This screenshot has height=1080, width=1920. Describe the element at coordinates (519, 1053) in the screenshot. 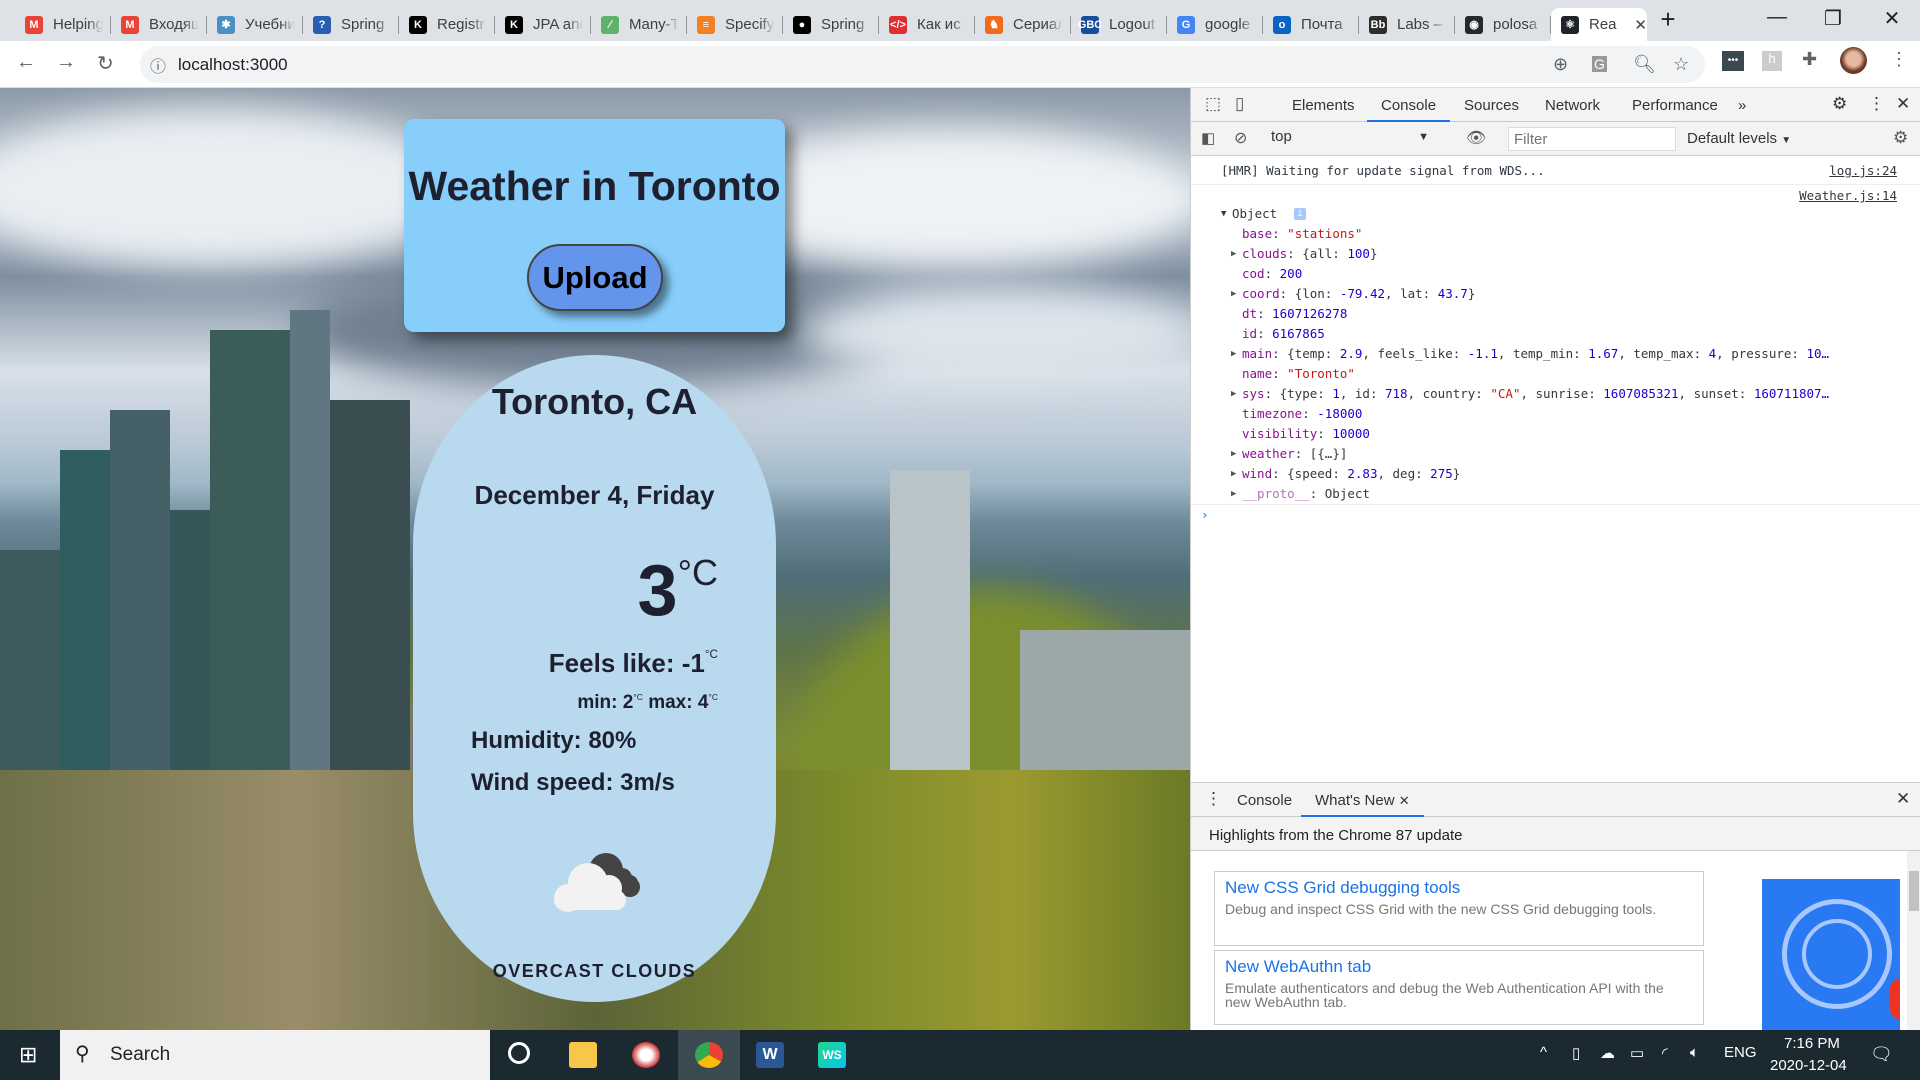

I see `cortana-icon` at that location.